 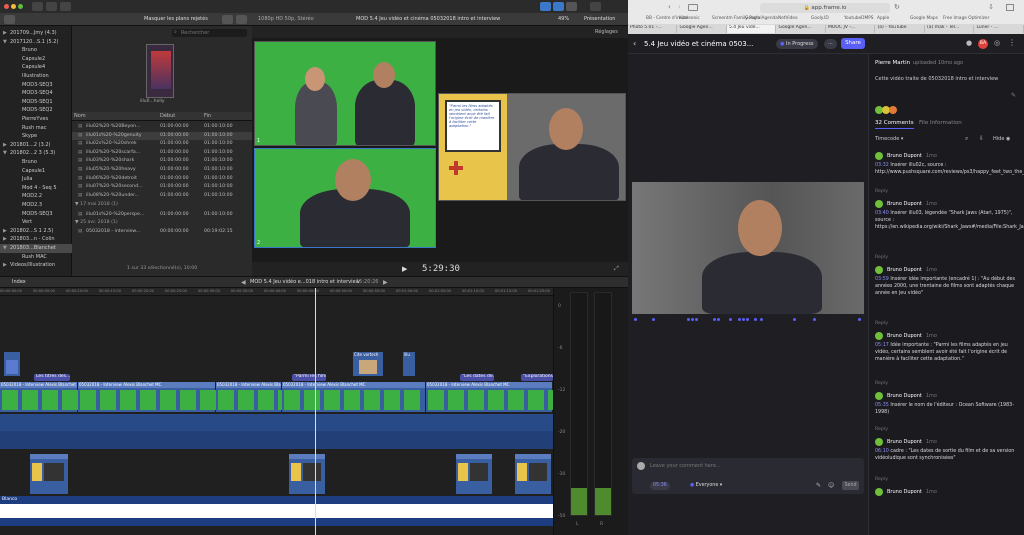 I want to click on comment-timestamp: 03:40, so click(x=882, y=213).